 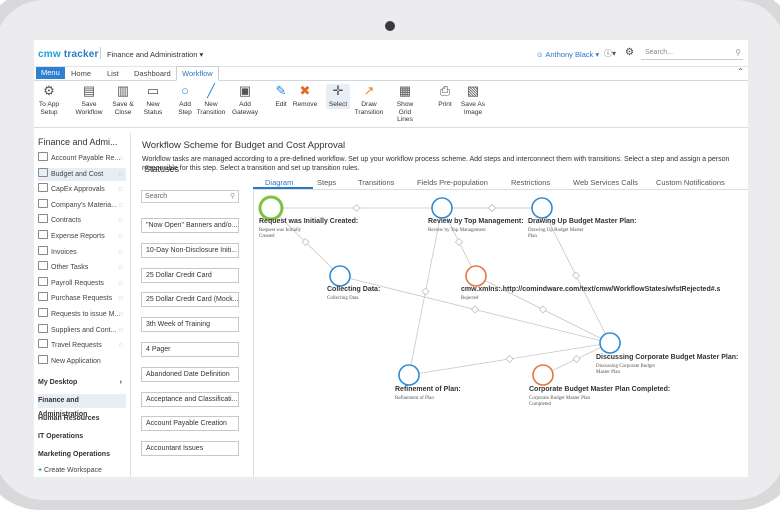 What do you see at coordinates (305, 96) in the screenshot?
I see `remove-button: ✖ Remove` at bounding box center [305, 96].